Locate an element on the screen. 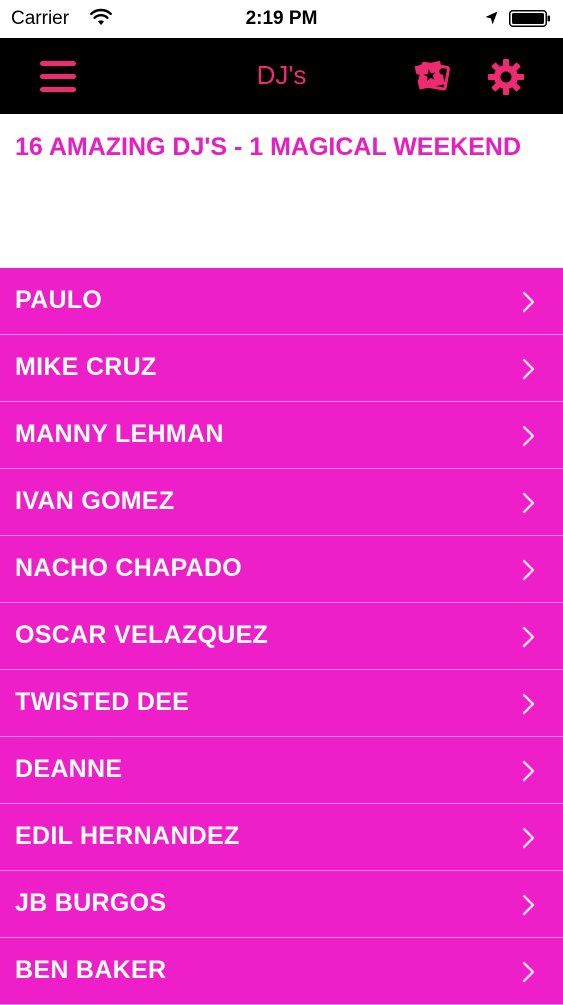 The height and width of the screenshot is (1005, 563). headline: 16 AMAZING DJ'S - 1 MAGICAL WEEKEND is located at coordinates (268, 147).